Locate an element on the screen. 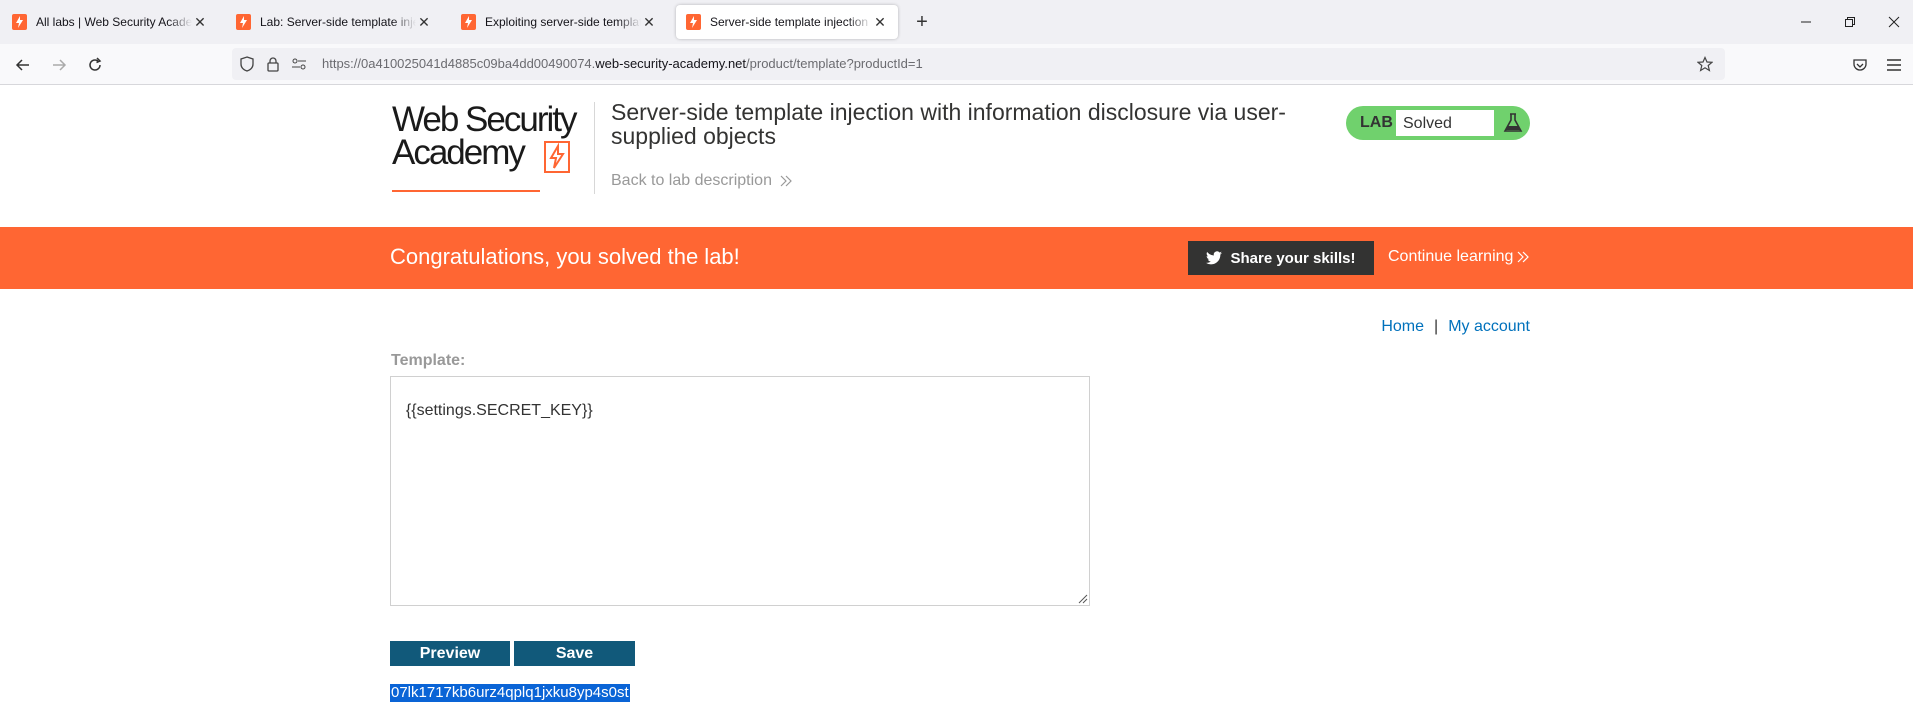  top-nav-links: Home | My account is located at coordinates (1455, 327).